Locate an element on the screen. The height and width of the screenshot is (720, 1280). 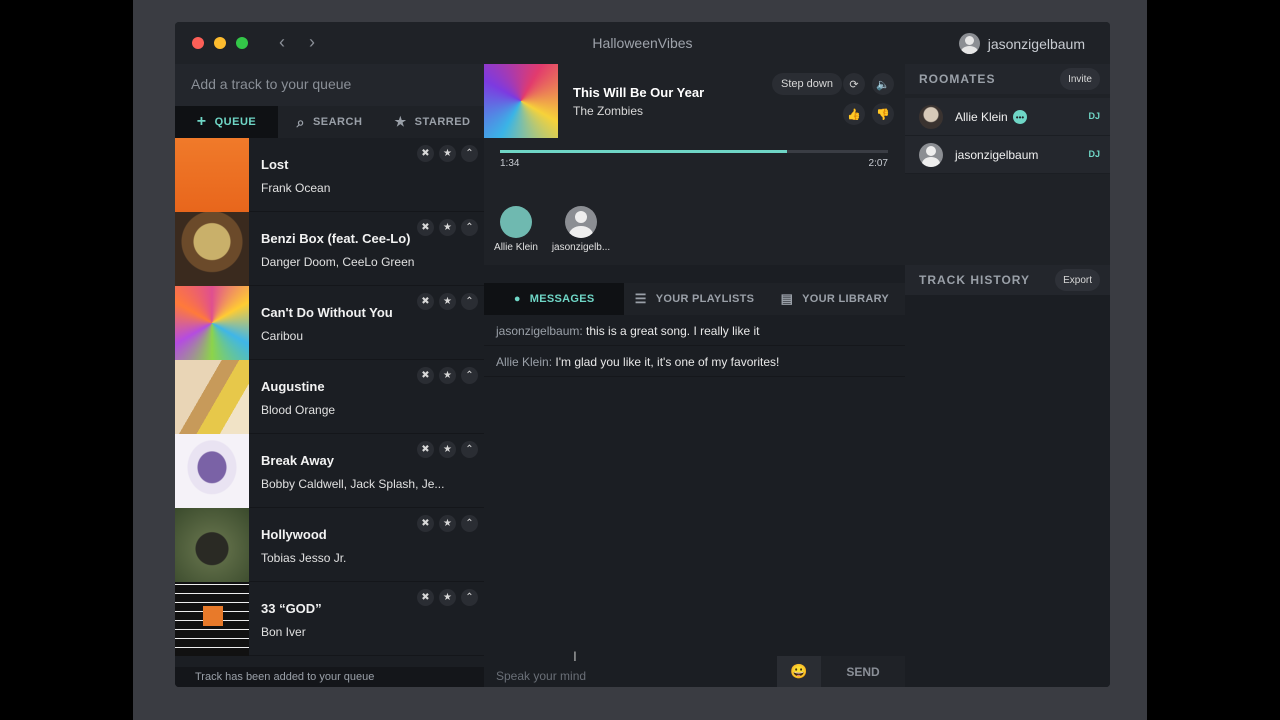
tab-your-playlists: ☰ YOUR PLAYLISTS is located at coordinates (694, 299).